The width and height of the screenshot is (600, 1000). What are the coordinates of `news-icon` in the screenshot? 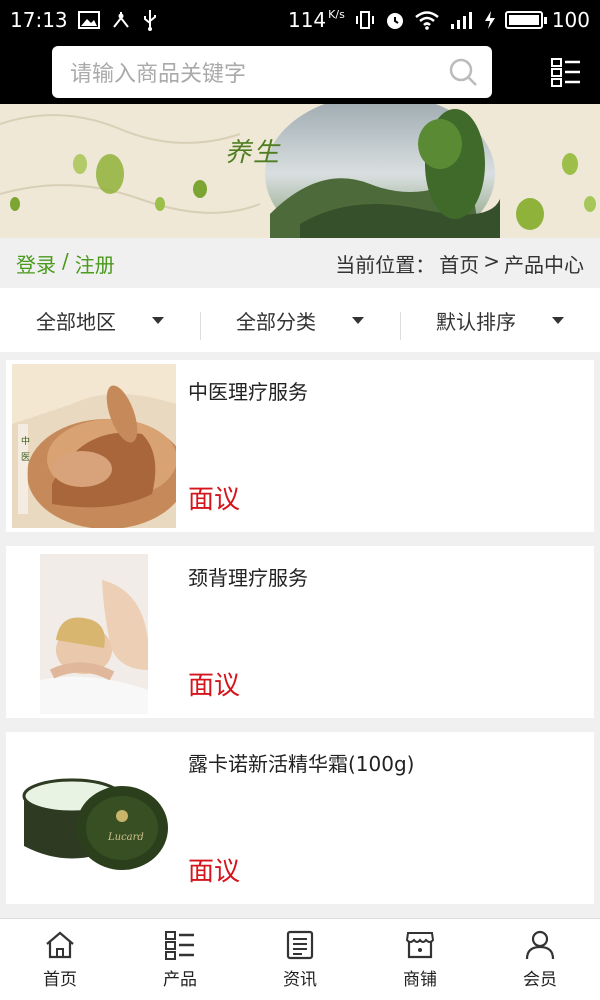 It's located at (300, 945).